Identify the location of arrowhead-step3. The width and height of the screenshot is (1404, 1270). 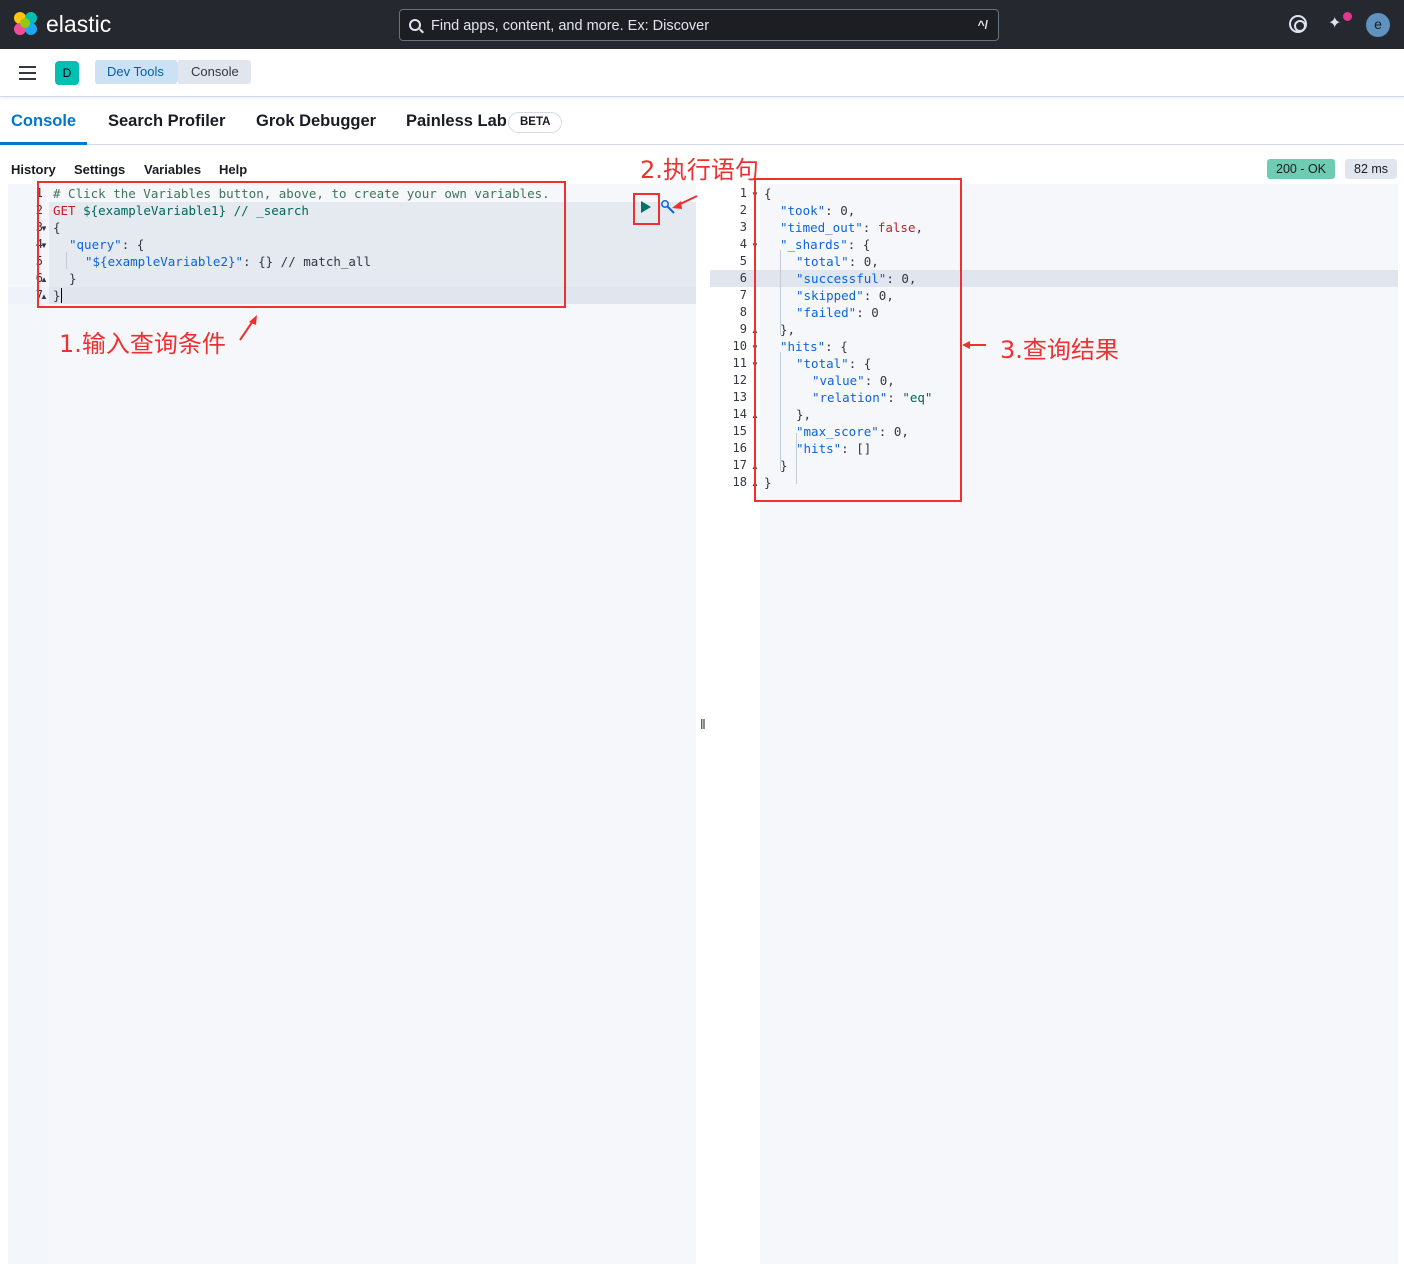
(966, 345).